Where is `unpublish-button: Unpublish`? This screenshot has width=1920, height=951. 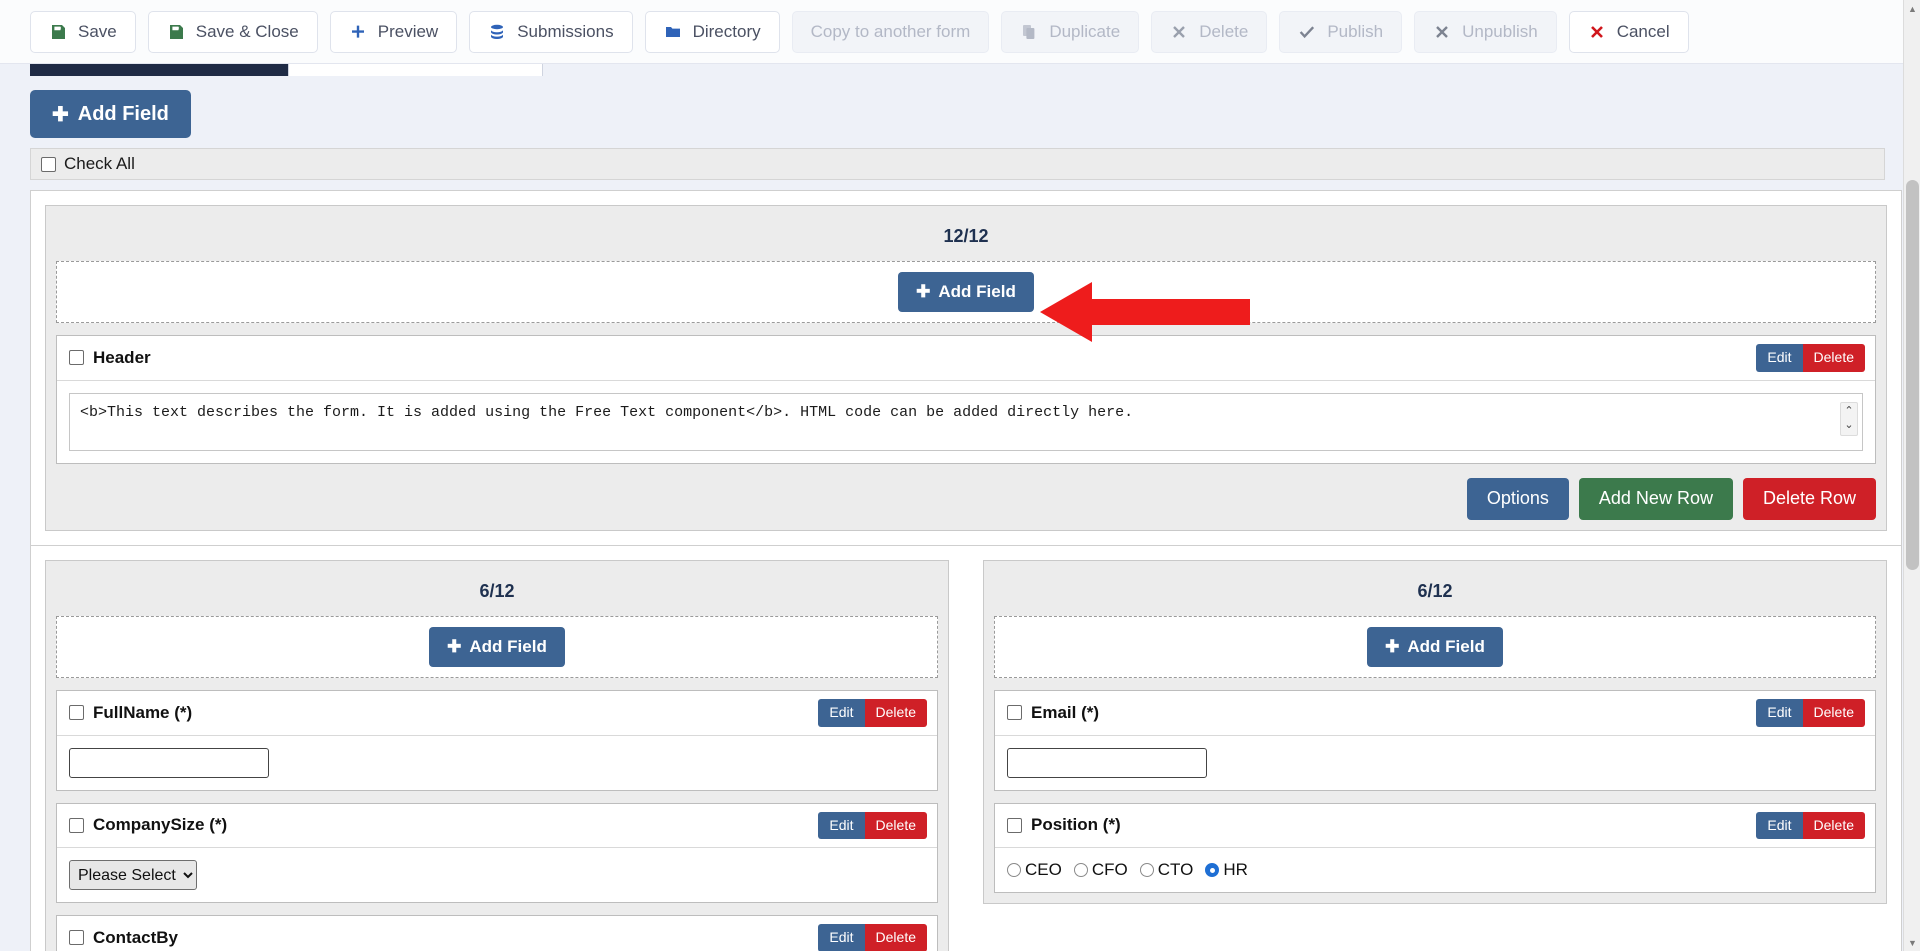 unpublish-button: Unpublish is located at coordinates (1485, 31).